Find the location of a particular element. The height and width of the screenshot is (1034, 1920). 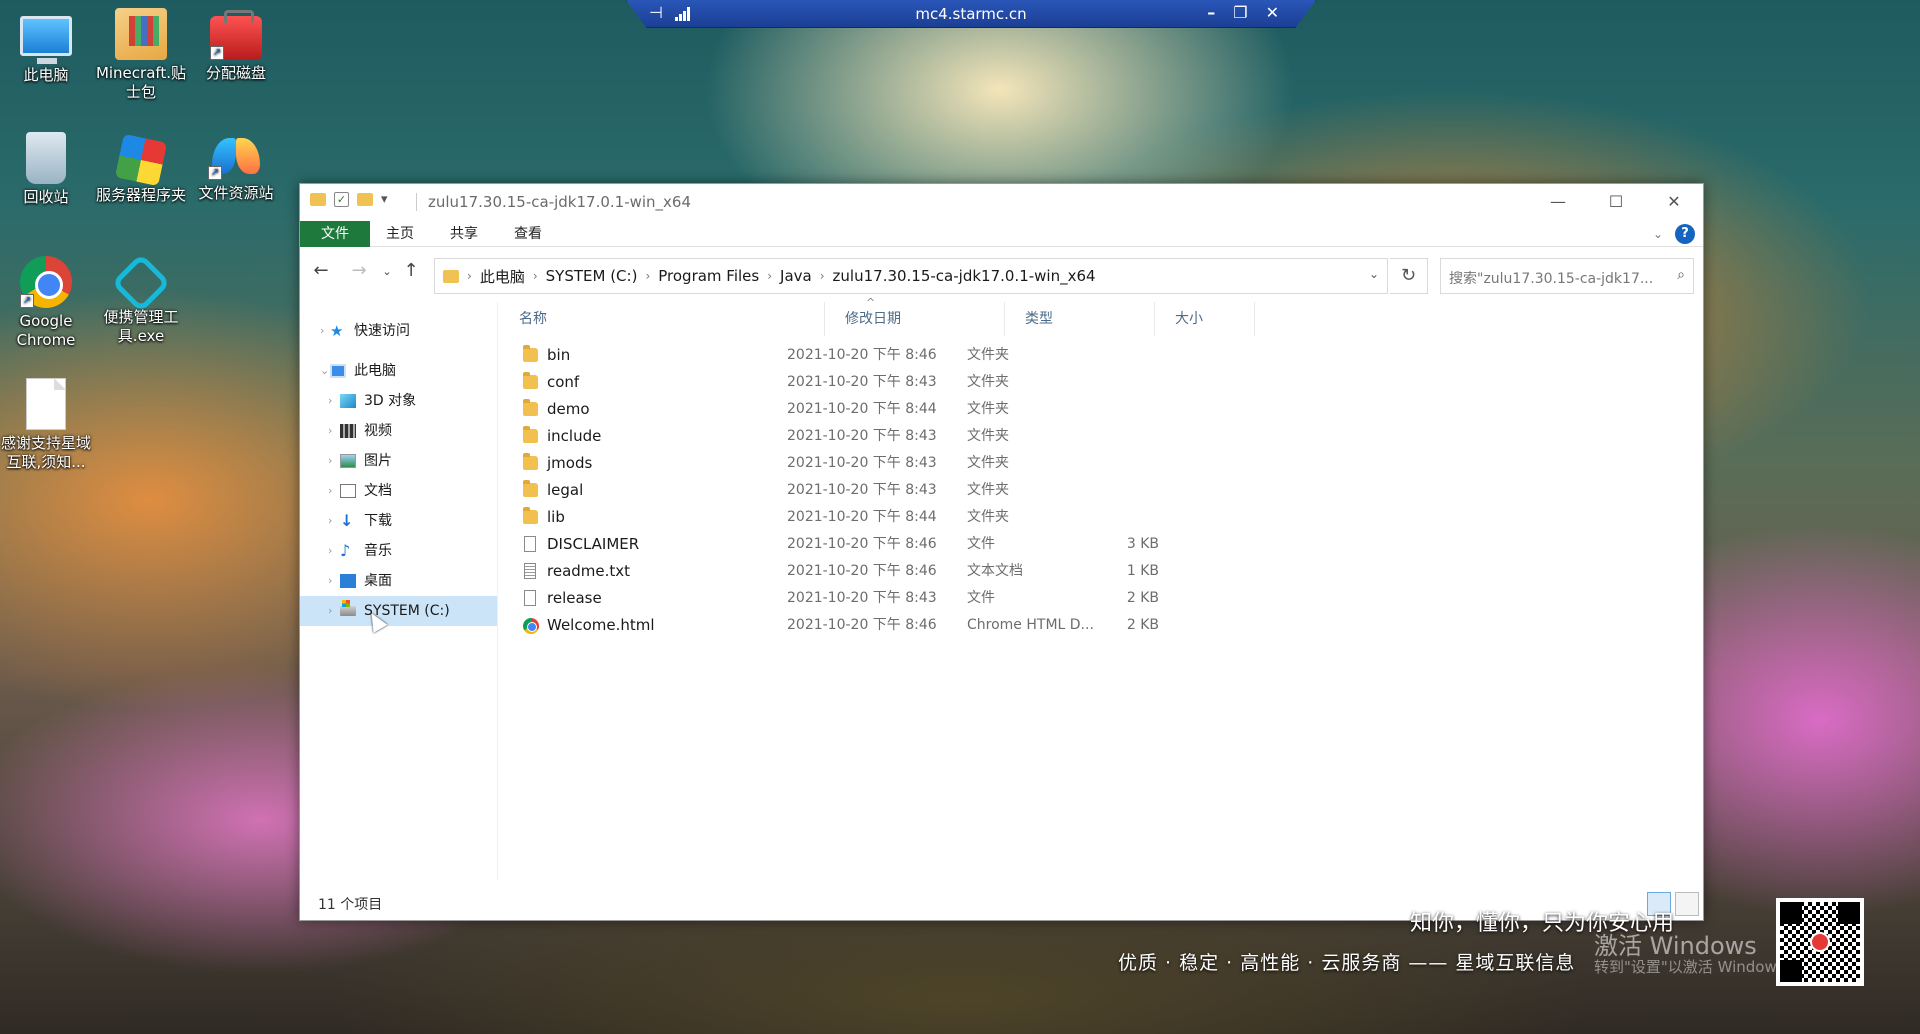

tab-view: 查看 is located at coordinates (528, 234).